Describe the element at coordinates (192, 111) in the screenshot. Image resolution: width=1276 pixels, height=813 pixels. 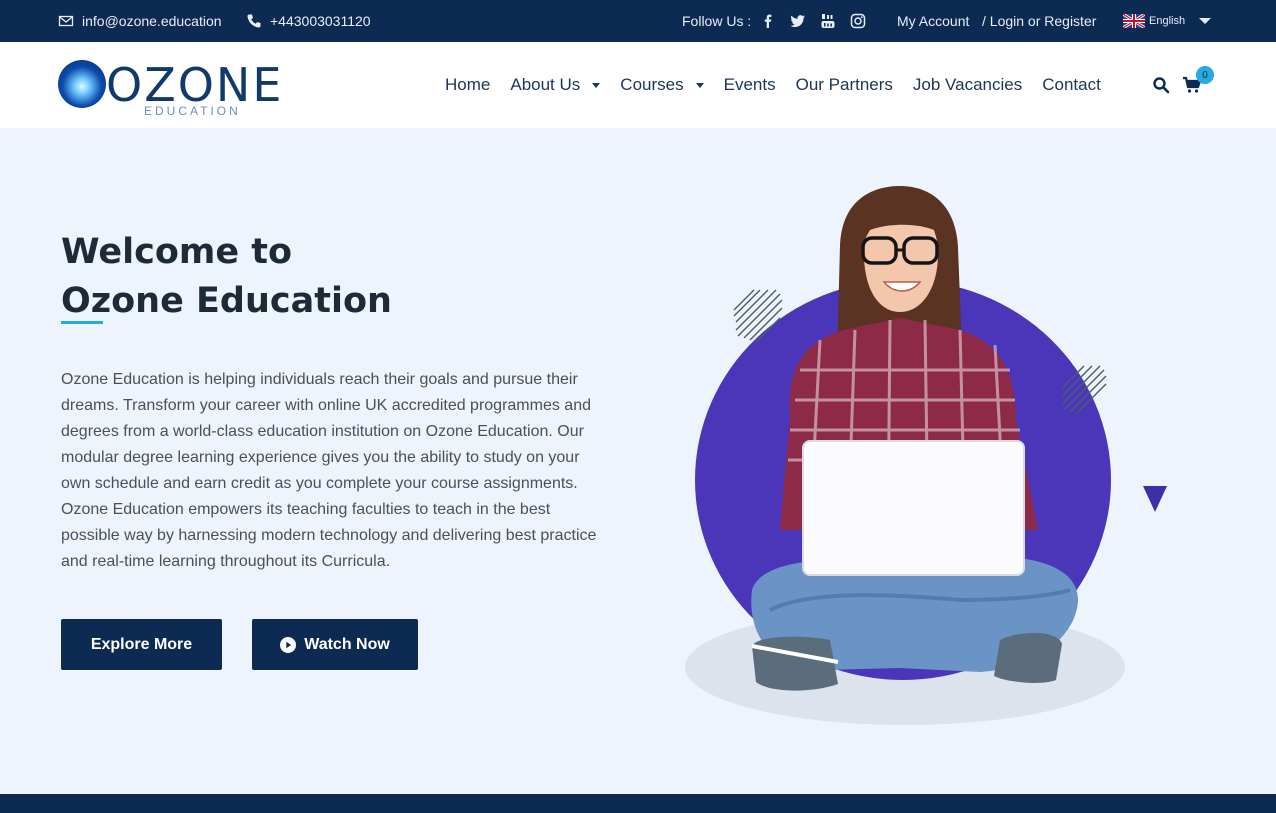
I see `logo-subtitle: EDUCATION` at that location.